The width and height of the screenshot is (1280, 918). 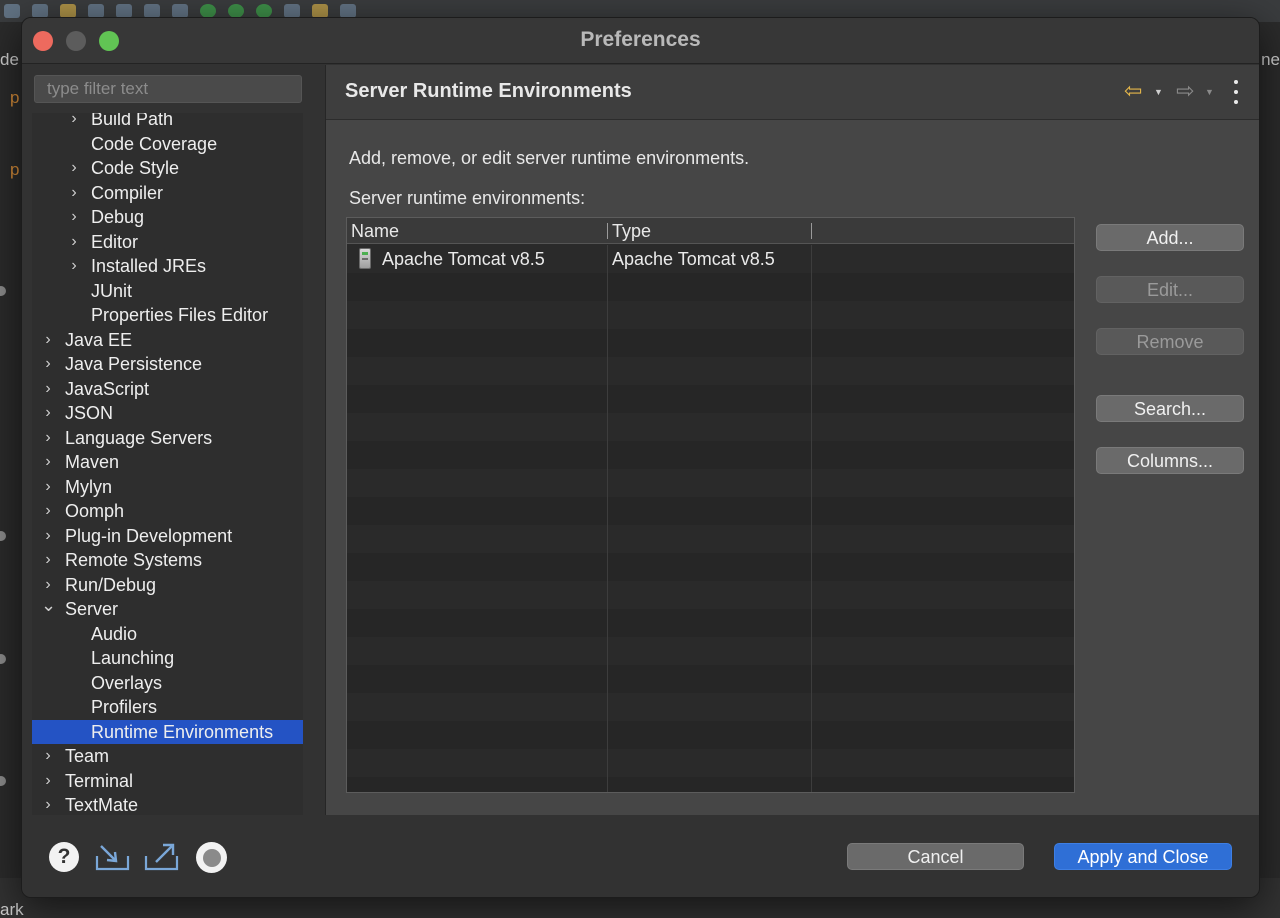 What do you see at coordinates (211, 857) in the screenshot?
I see `record-icon` at bounding box center [211, 857].